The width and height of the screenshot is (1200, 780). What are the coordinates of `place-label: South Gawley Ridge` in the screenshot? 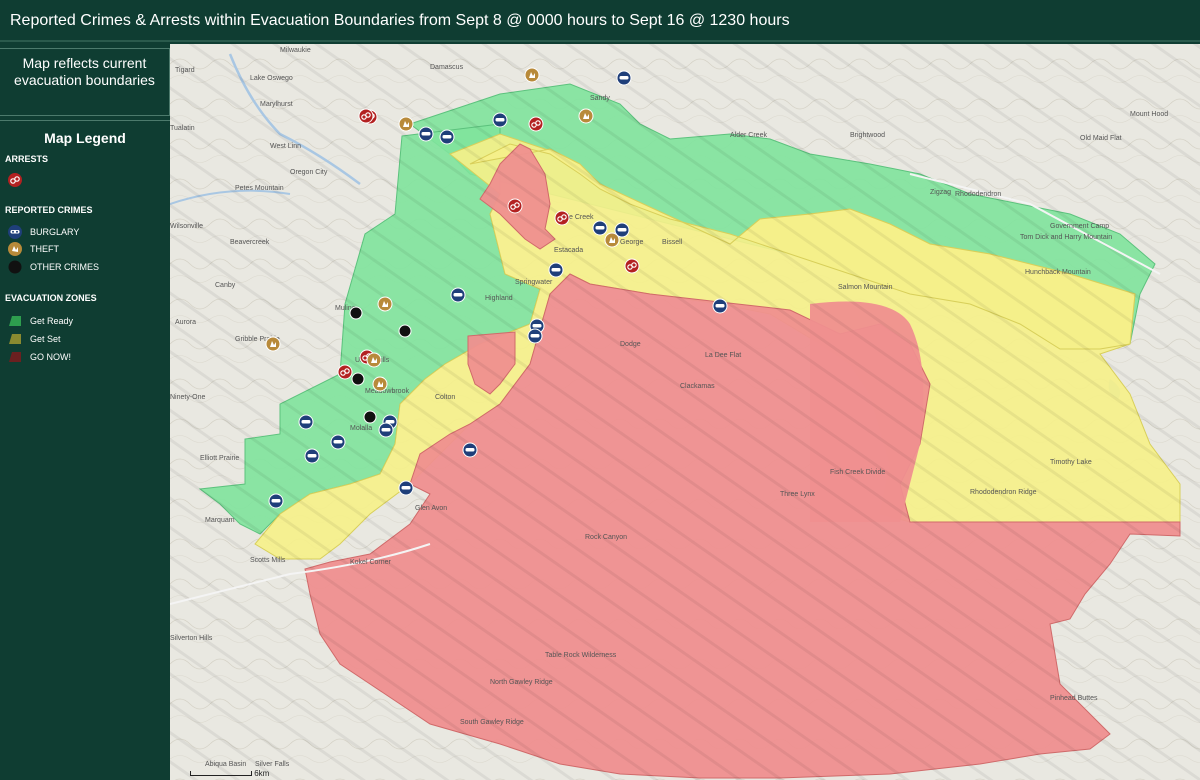 It's located at (492, 722).